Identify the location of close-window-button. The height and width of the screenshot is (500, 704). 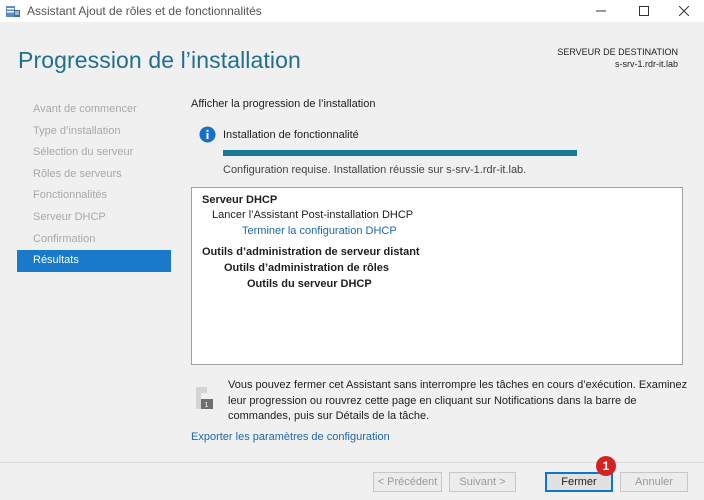
(684, 11).